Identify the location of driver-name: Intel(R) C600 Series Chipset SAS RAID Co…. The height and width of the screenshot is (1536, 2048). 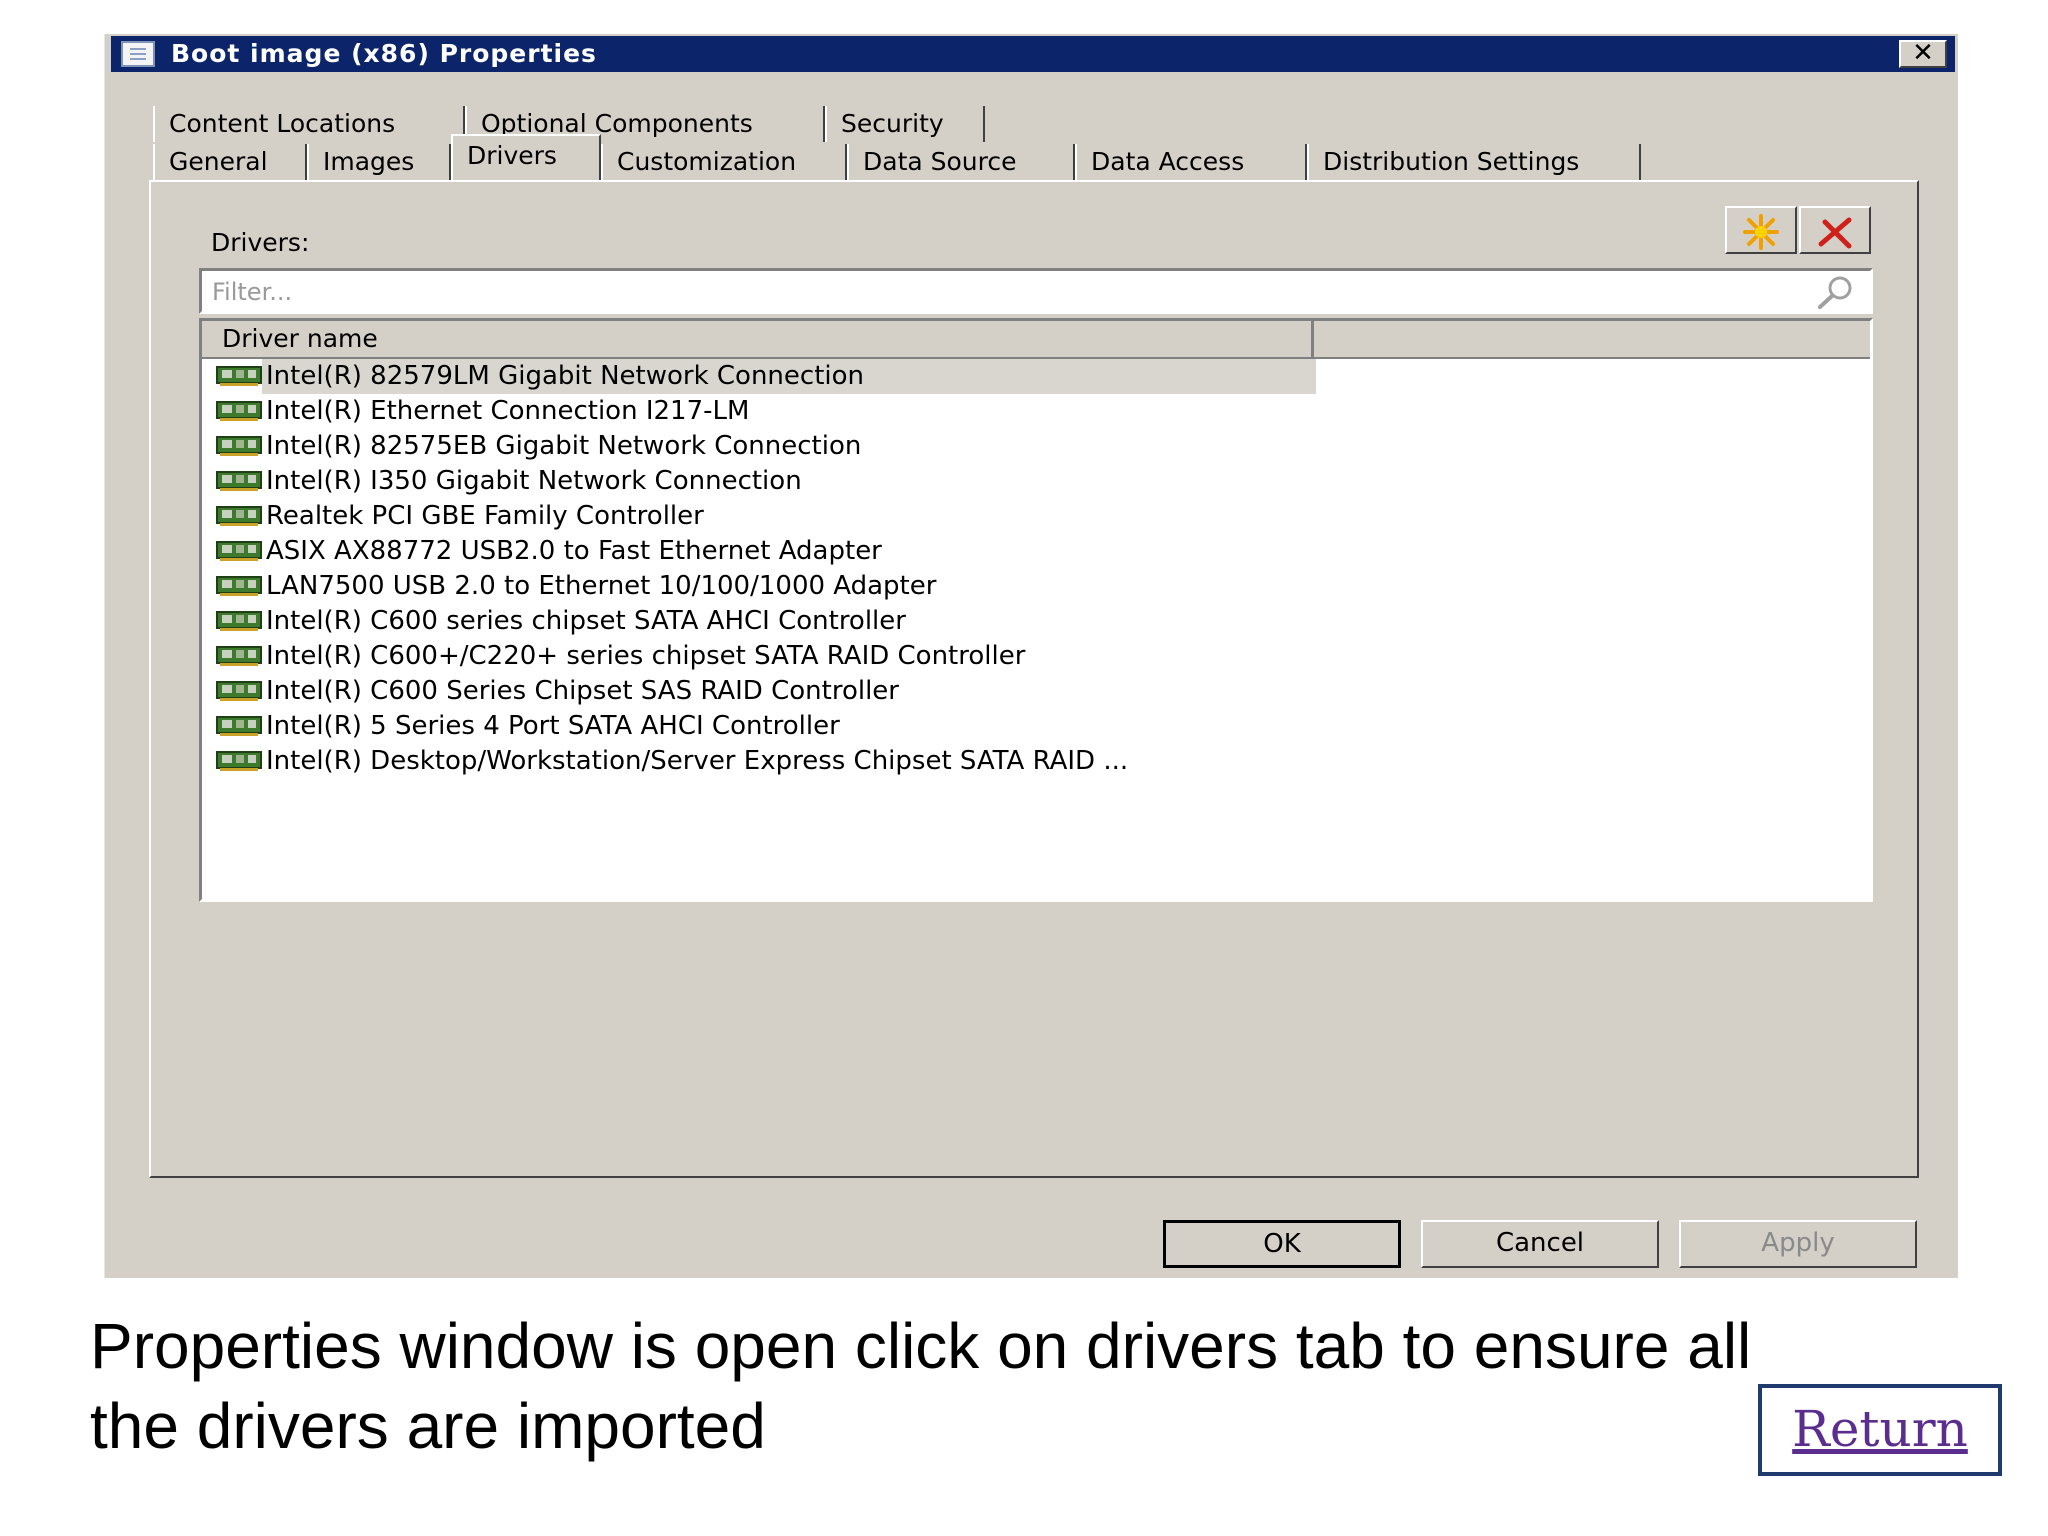
(582, 691).